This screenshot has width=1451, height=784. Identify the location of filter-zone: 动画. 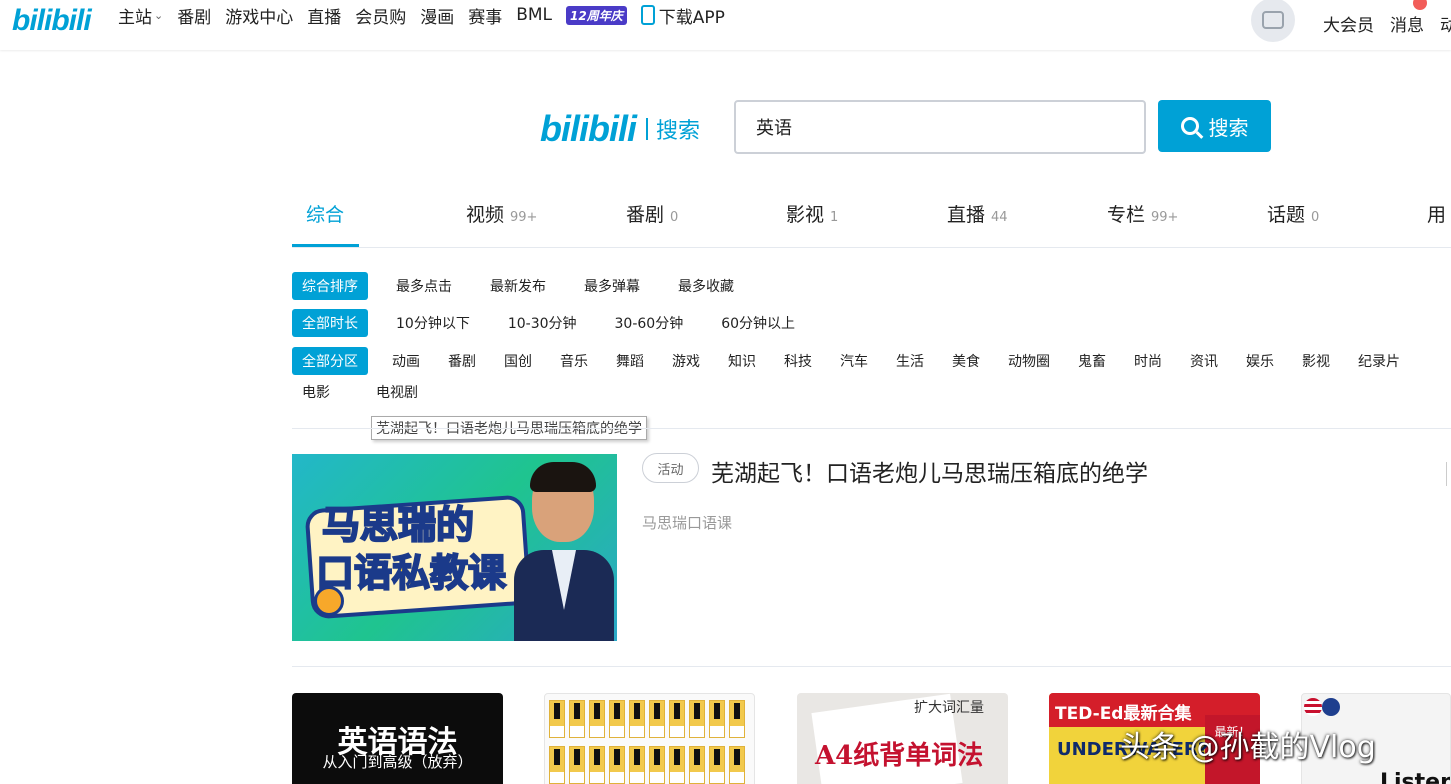
(406, 361).